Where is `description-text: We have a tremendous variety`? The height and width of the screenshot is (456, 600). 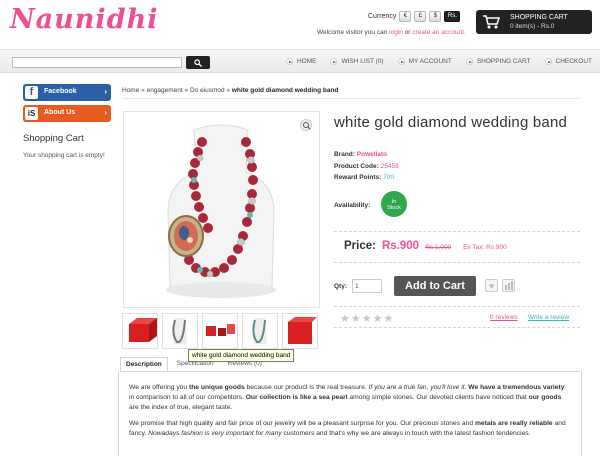 description-text: We have a tremendous variety is located at coordinates (515, 387).